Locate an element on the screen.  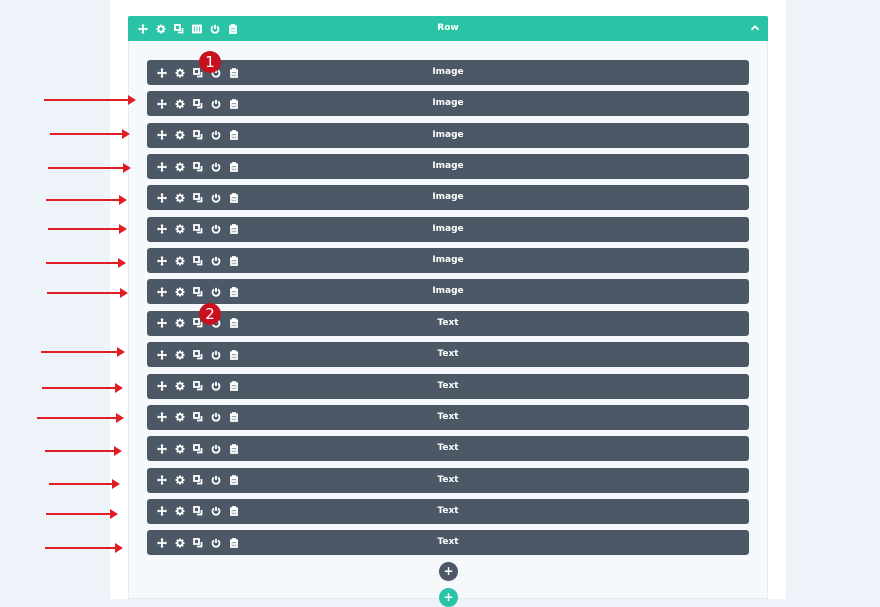
callout-badge-1: 1 is located at coordinates (210, 62).